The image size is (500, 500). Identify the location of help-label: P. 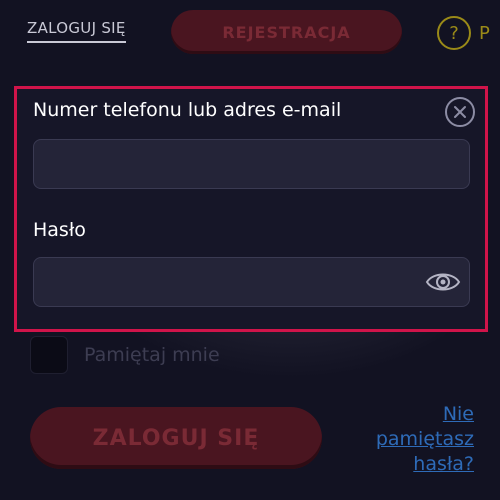
(484, 33).